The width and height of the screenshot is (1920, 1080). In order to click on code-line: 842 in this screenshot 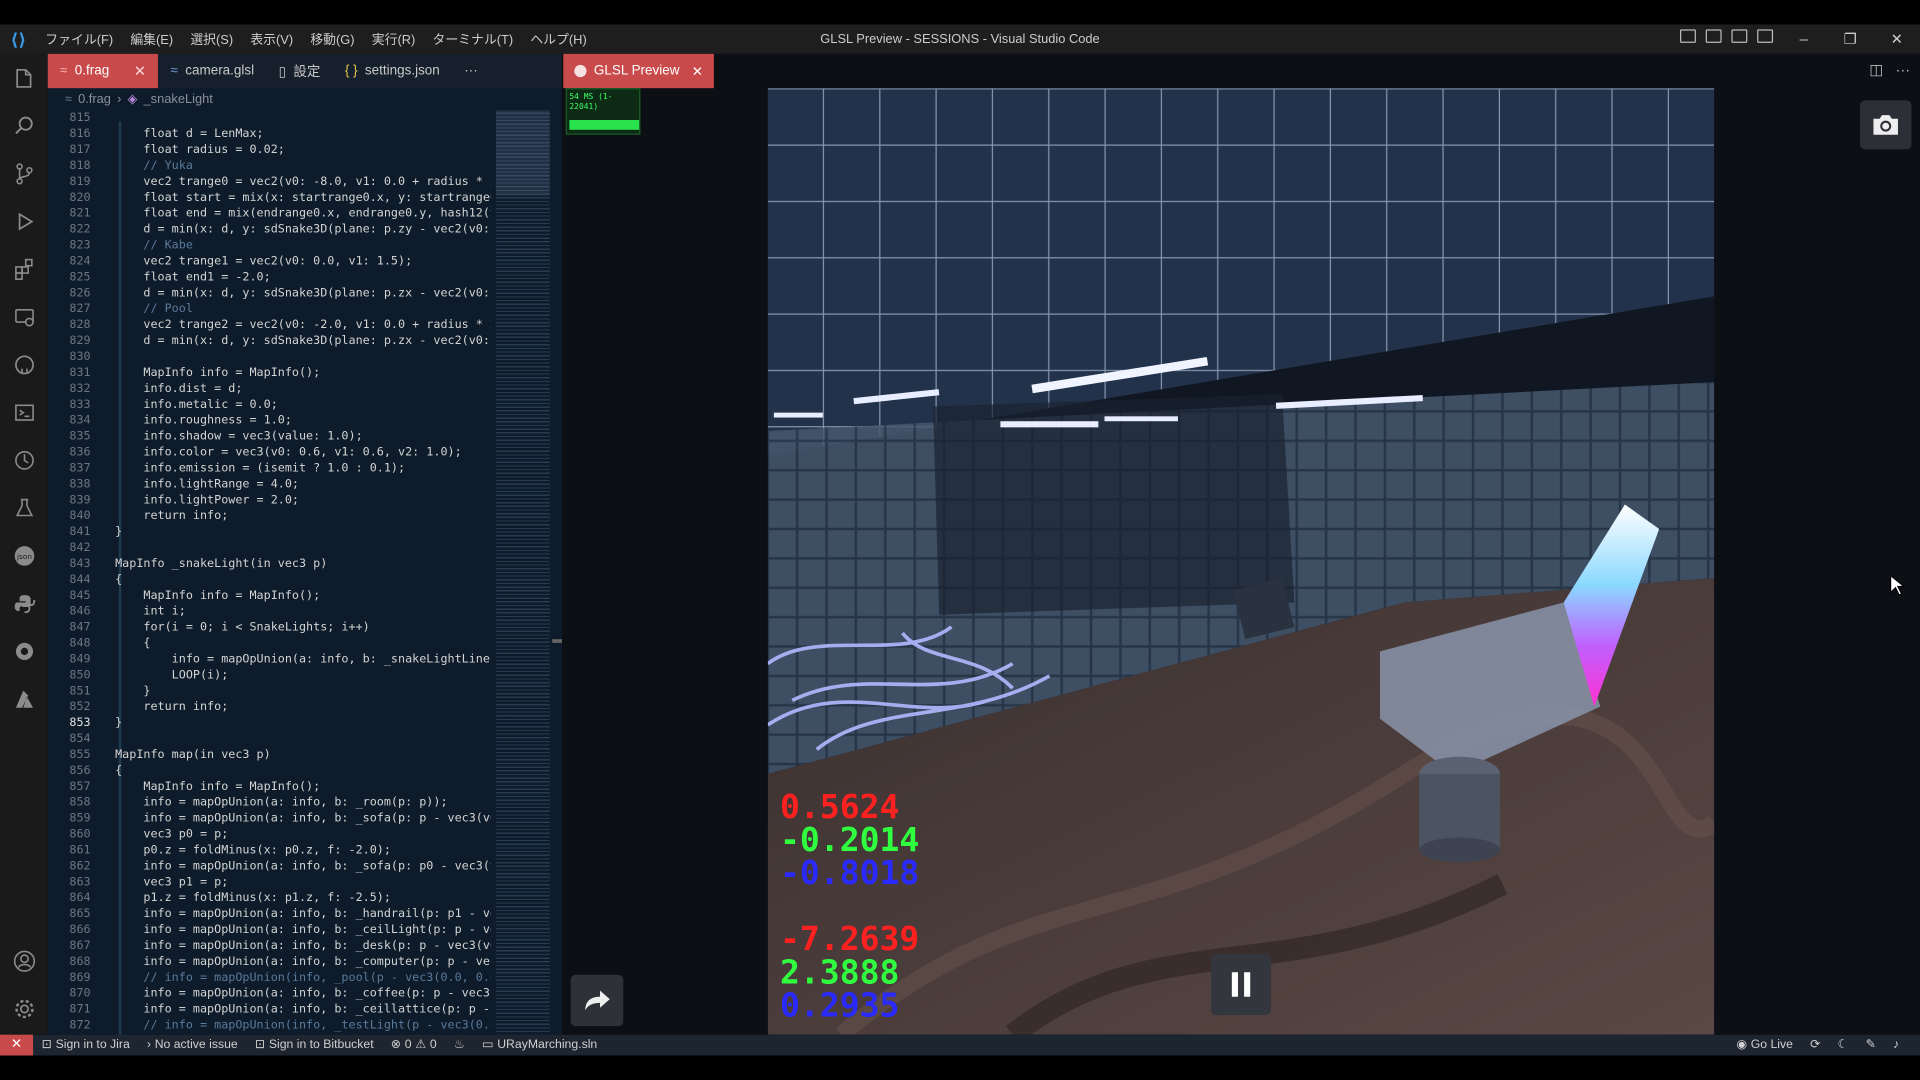, I will do `click(269, 548)`.